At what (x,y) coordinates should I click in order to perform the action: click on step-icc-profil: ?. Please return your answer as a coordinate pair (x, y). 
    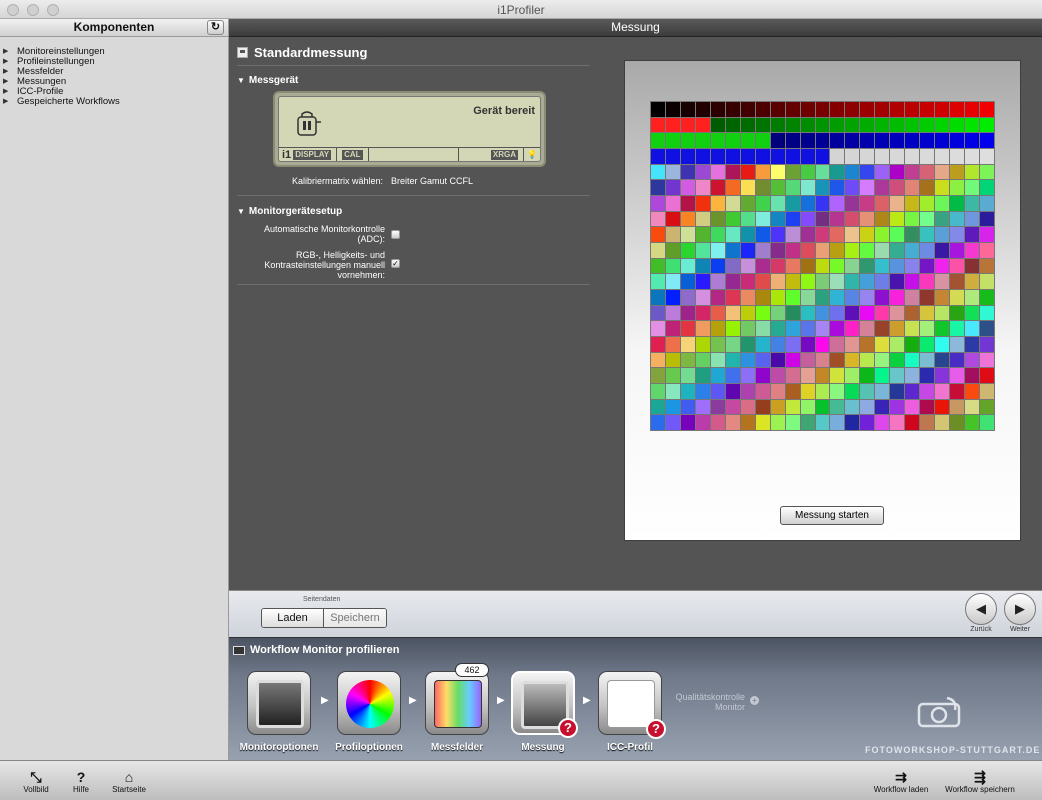
    Looking at the image, I should click on (632, 705).